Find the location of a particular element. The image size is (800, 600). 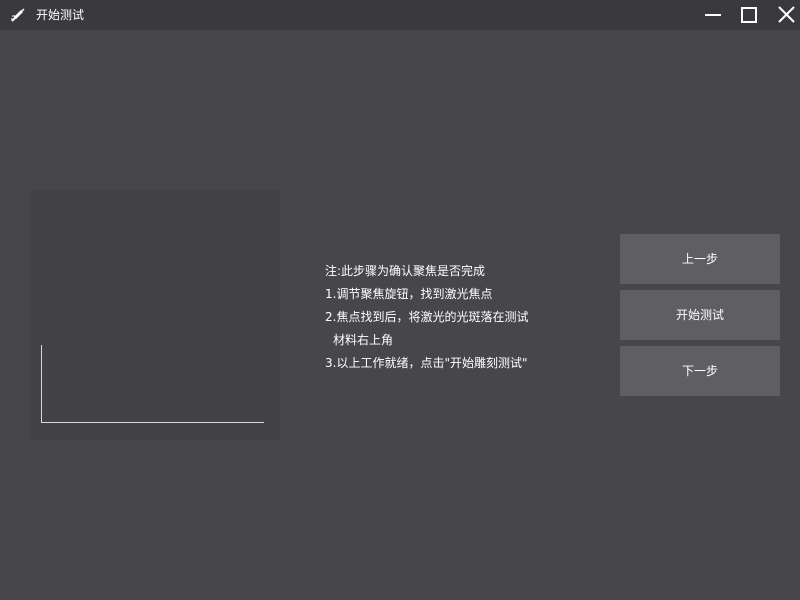

minimize-button is located at coordinates (712, 15).